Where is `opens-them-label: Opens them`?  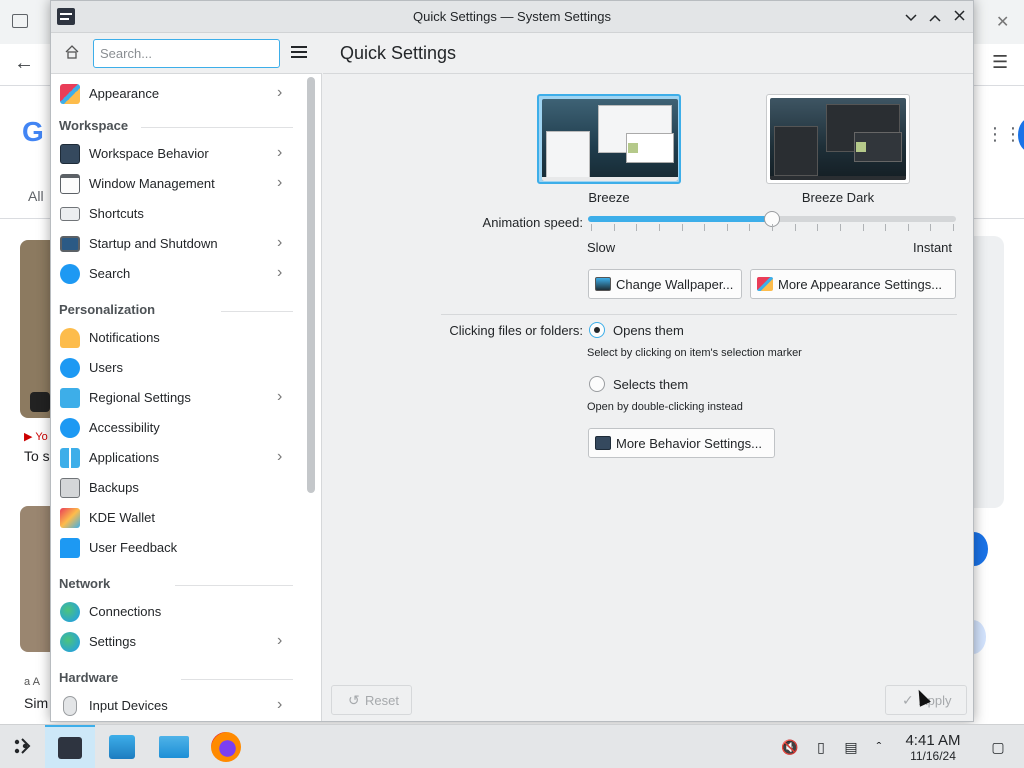 opens-them-label: Opens them is located at coordinates (648, 330).